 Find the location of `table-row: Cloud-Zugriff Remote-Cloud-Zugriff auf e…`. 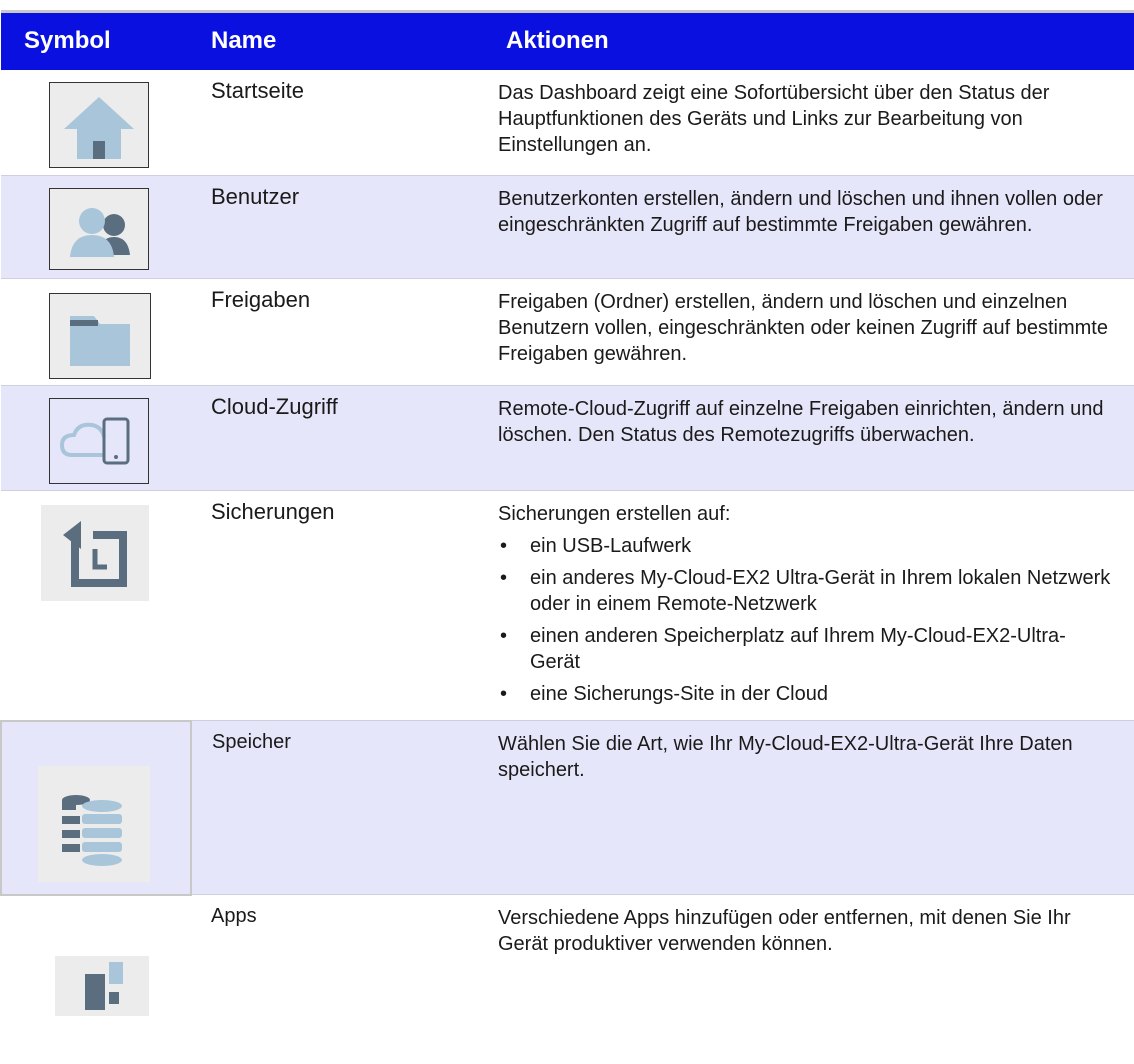

table-row: Cloud-Zugriff Remote-Cloud-Zugriff auf e… is located at coordinates (567, 438).